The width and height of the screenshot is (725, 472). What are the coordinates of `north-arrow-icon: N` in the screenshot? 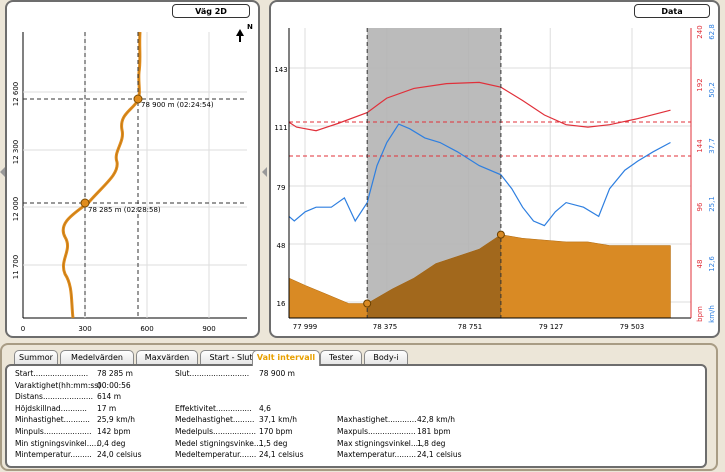 It's located at (244, 32).